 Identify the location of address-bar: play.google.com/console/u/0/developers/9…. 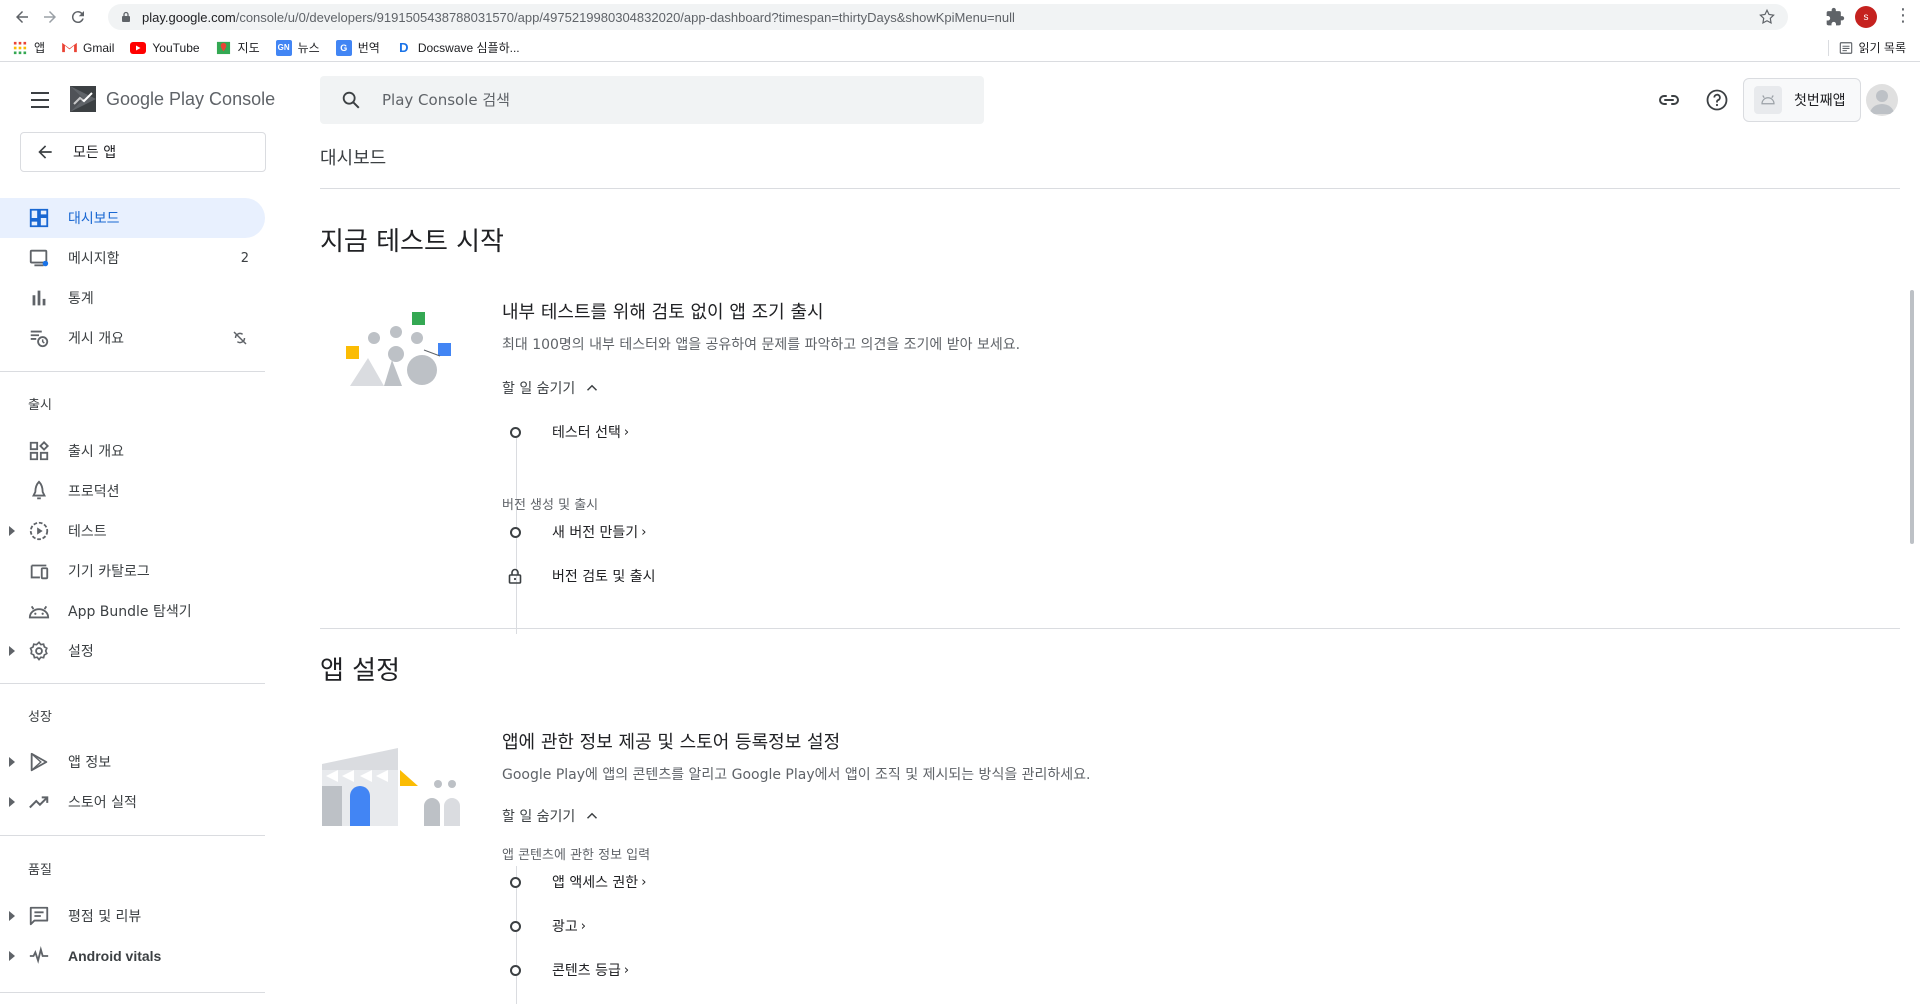
(948, 17).